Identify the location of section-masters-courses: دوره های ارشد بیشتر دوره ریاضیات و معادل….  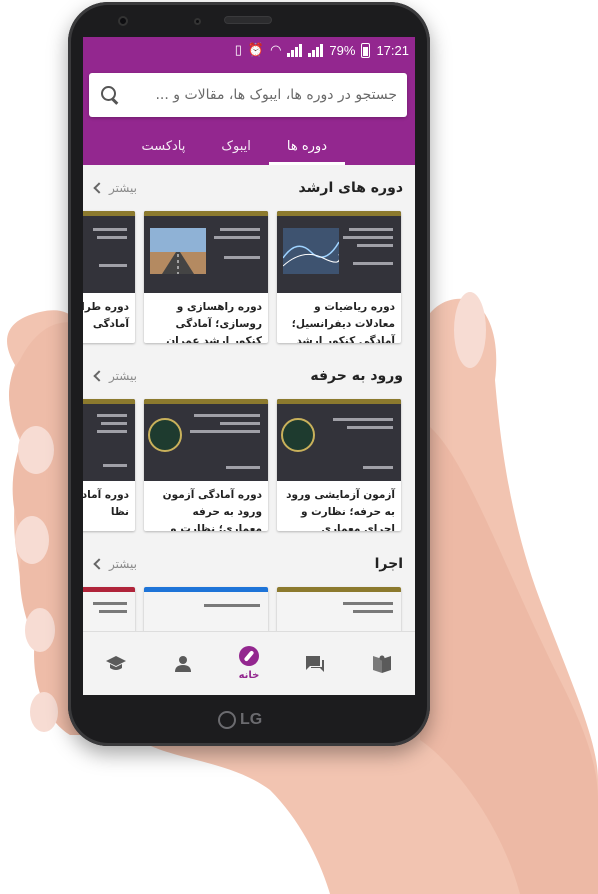
(249, 254).